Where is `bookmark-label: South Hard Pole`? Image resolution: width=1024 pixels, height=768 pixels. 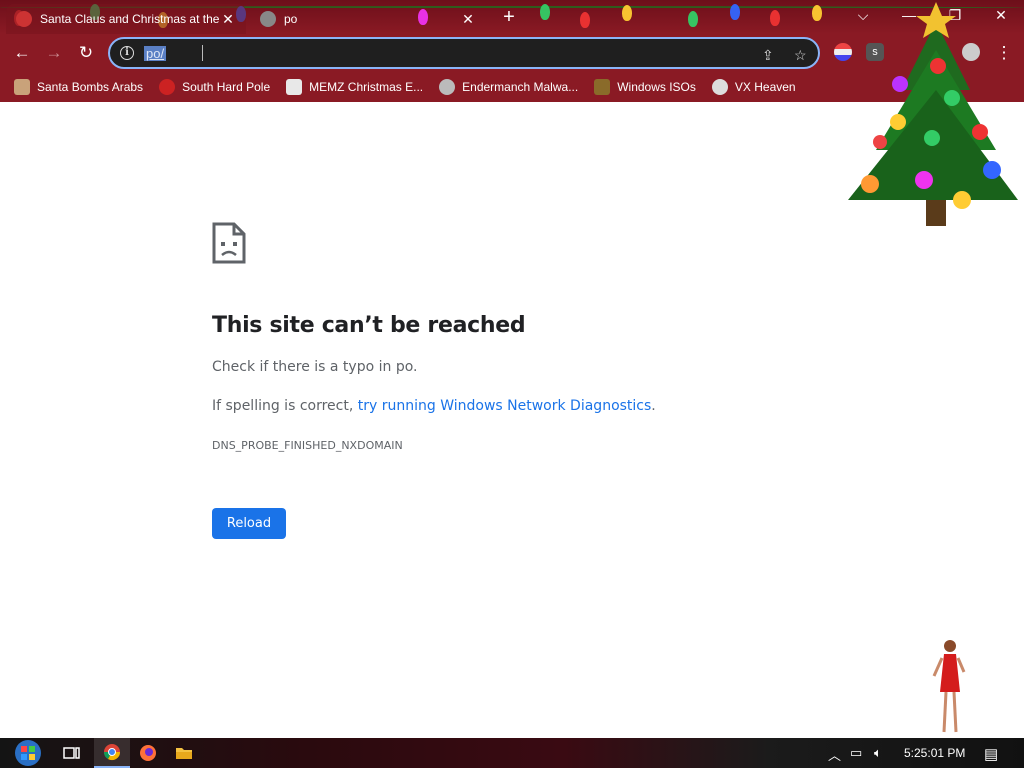
bookmark-label: South Hard Pole is located at coordinates (226, 87).